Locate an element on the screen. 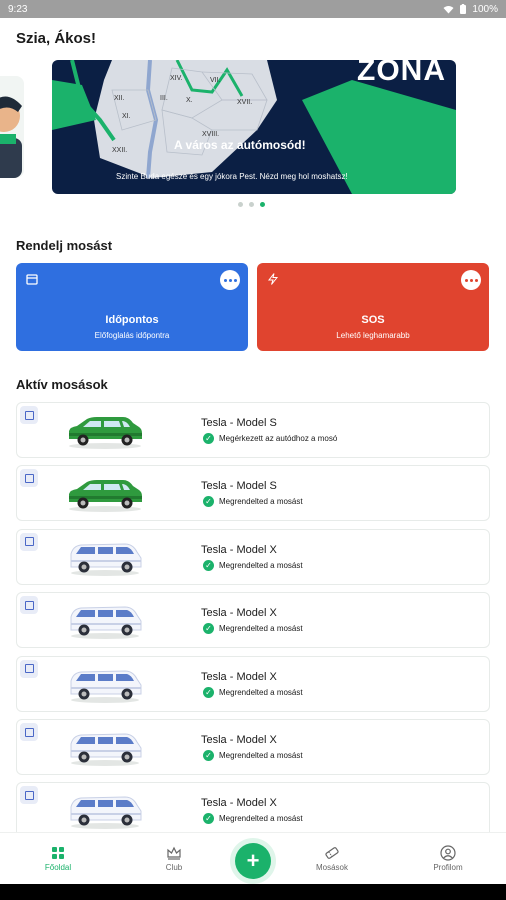 Image resolution: width=506 pixels, height=900 pixels. grid-icon is located at coordinates (58, 853).